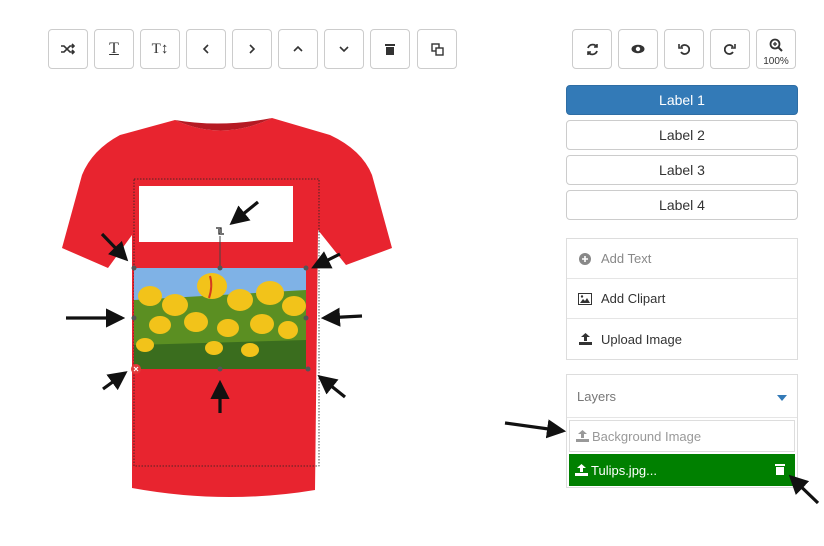  Describe the element at coordinates (308, 369) in the screenshot. I see `resize-handle-br` at that location.